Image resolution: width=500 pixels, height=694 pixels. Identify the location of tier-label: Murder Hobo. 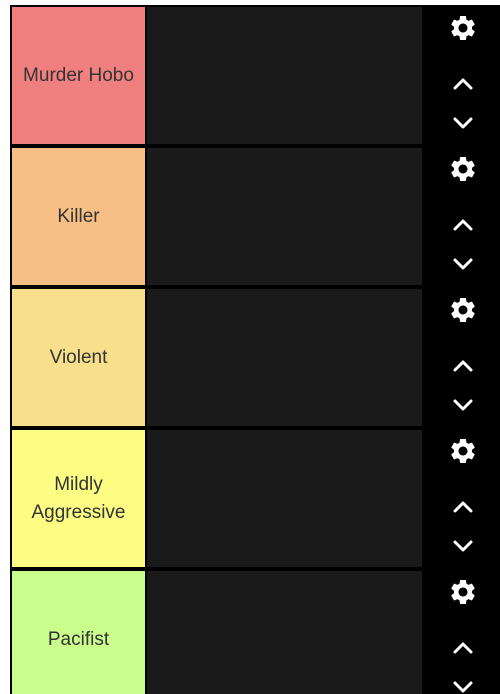
(78, 75).